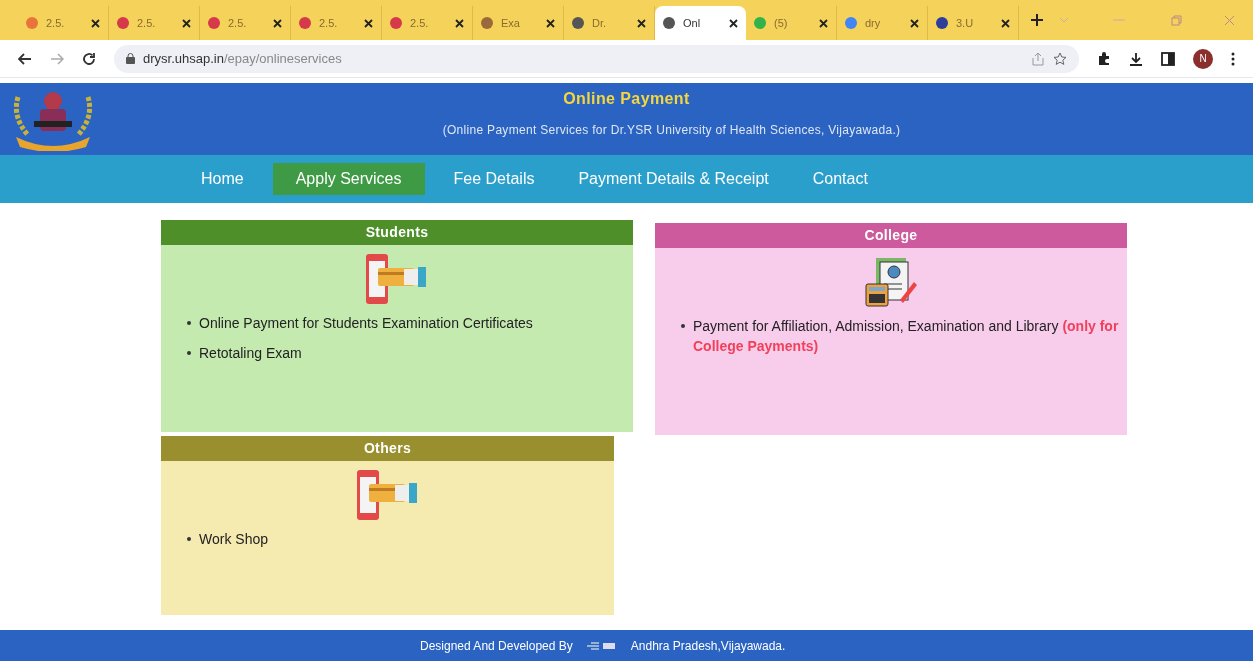 This screenshot has width=1253, height=661. I want to click on service-link: Payment for Affiliation, Admission, Examination and Library (only for College Payments), so click(906, 336).